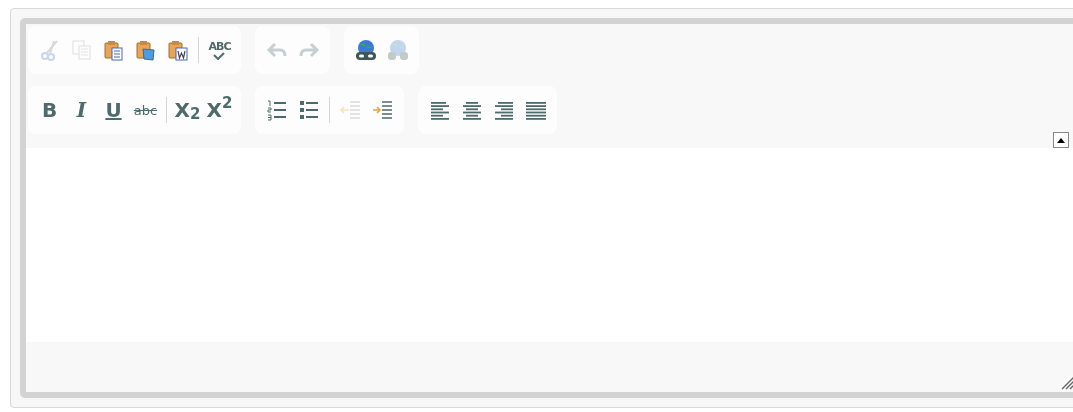 This screenshot has width=1073, height=412. What do you see at coordinates (49, 110) in the screenshot?
I see `bold-button: B` at bounding box center [49, 110].